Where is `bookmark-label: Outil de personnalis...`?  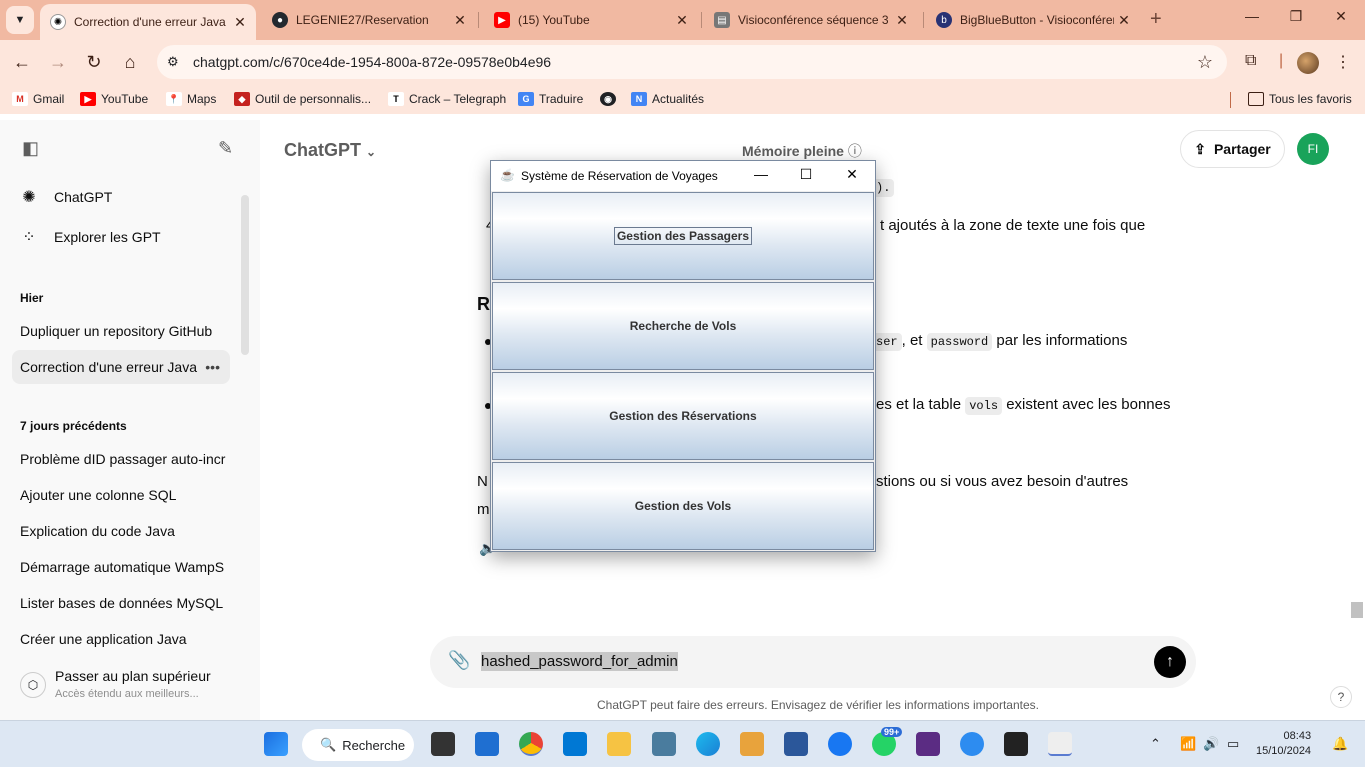
bookmark-label: Outil de personnalis... is located at coordinates (313, 99).